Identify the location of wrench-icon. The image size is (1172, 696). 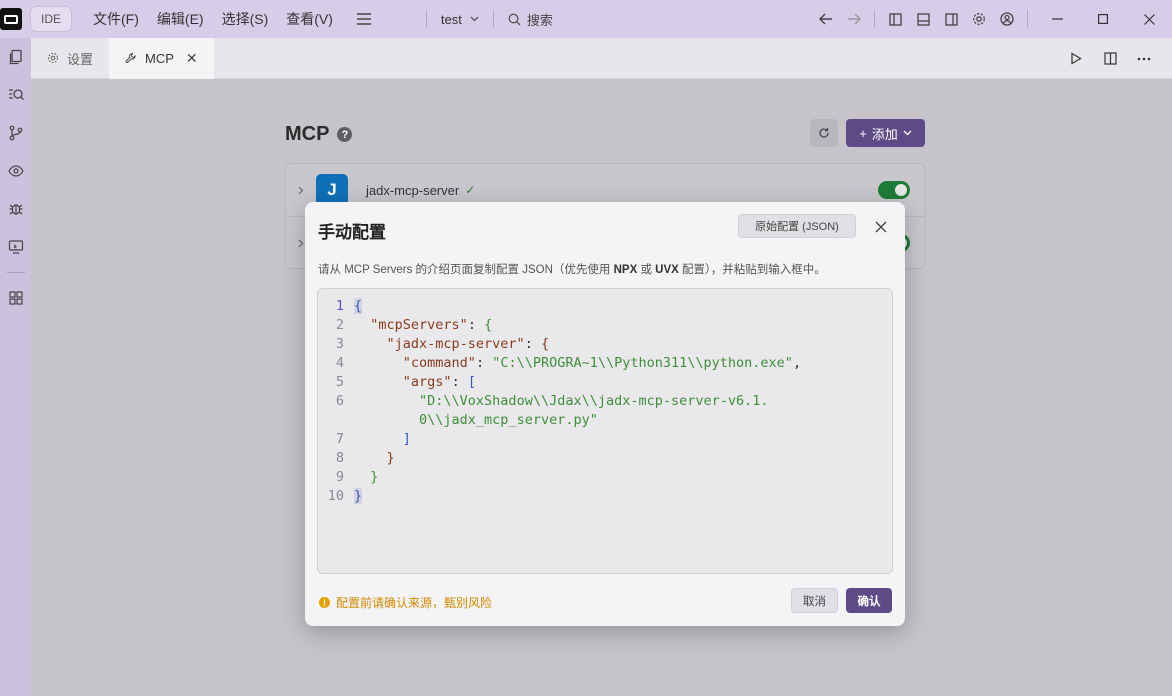
(130, 57).